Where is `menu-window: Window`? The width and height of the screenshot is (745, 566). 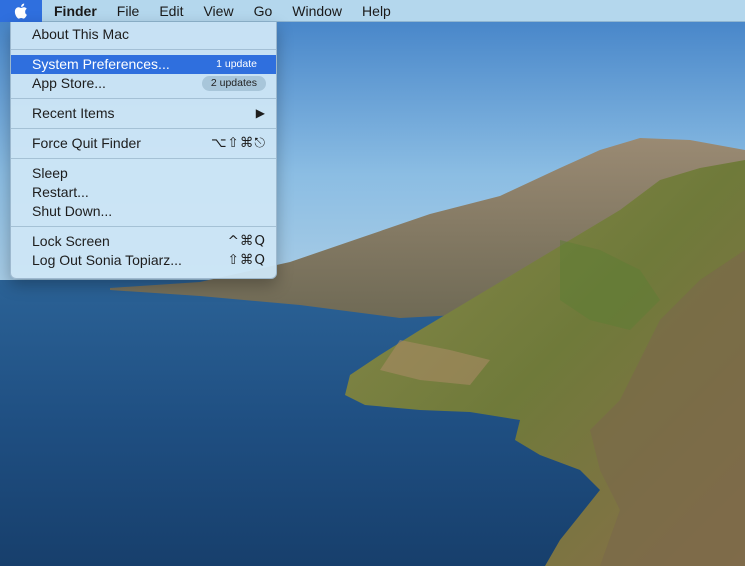
menu-window: Window is located at coordinates (317, 11).